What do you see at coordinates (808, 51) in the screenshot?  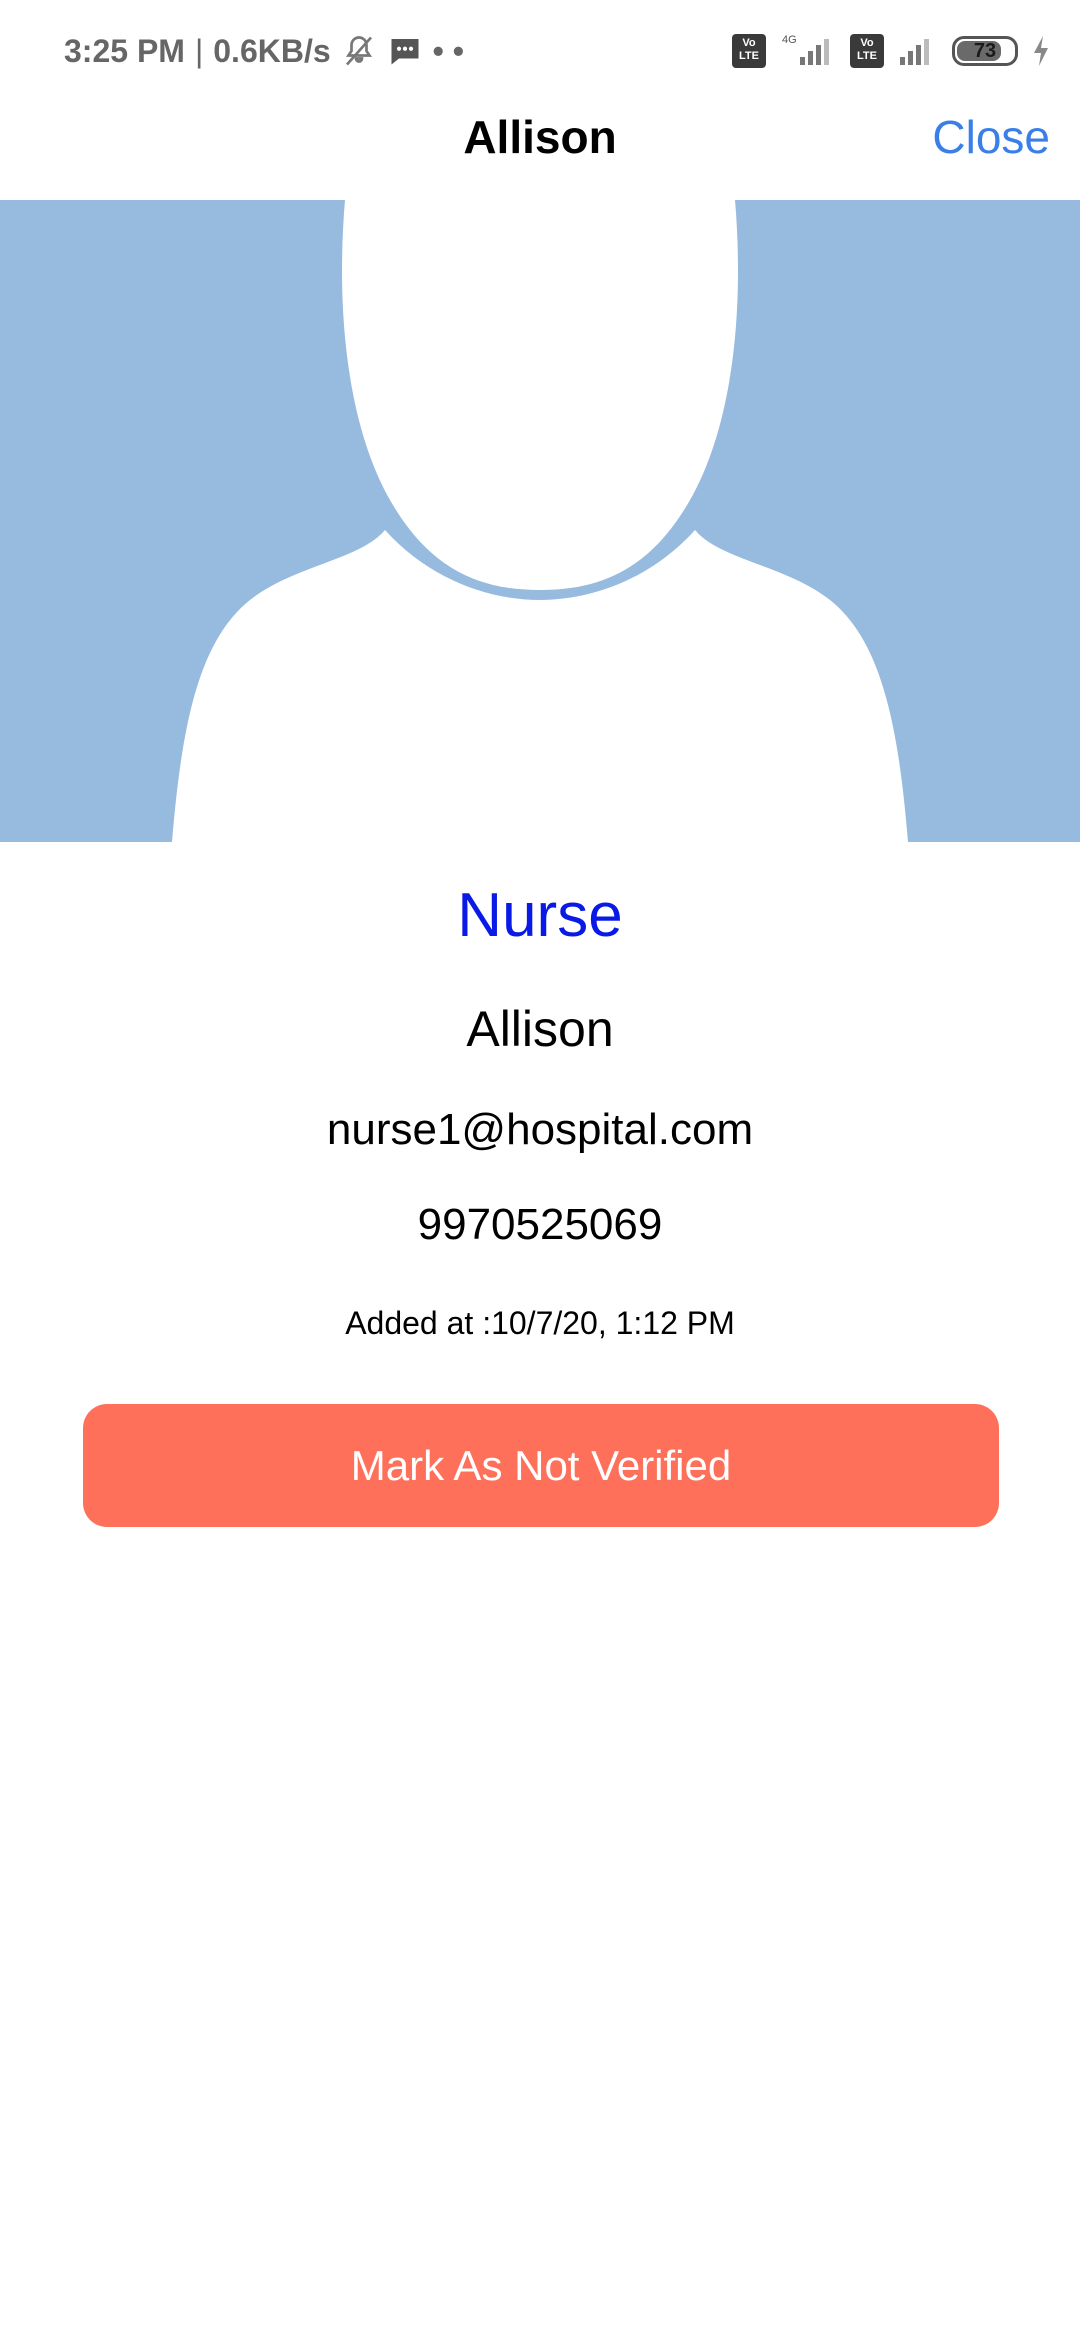 I see `signal-icon: 4G` at bounding box center [808, 51].